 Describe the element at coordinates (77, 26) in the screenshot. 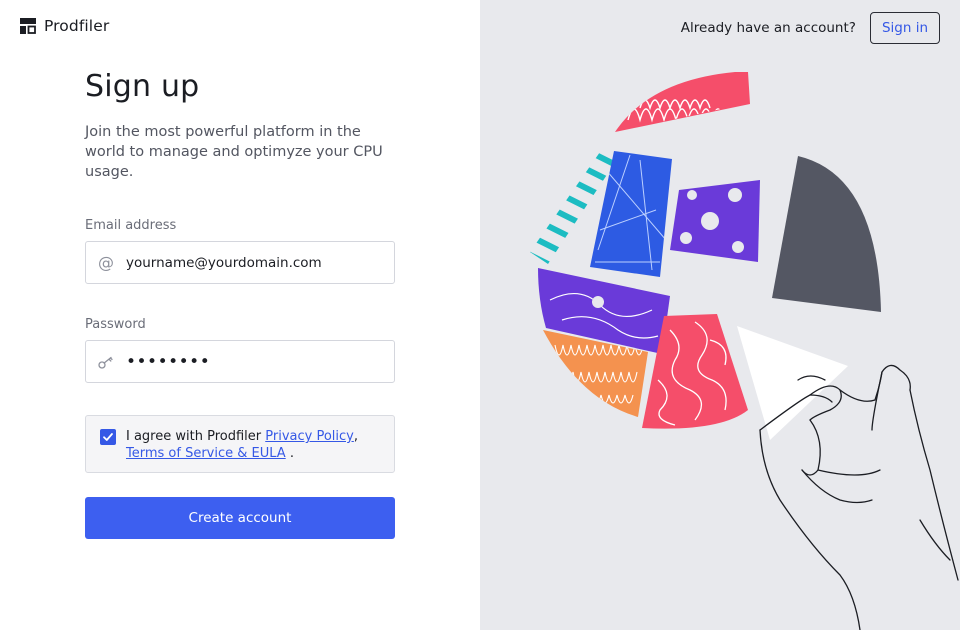

I see `brand-name: Prodfiler` at that location.